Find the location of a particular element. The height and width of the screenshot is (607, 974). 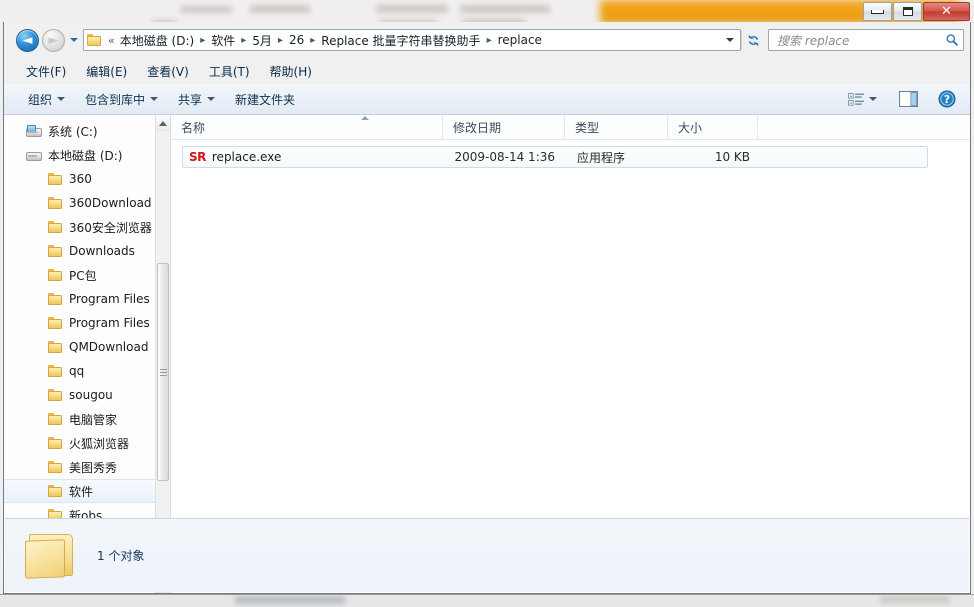

column-header-name: 名称 is located at coordinates (307, 127).